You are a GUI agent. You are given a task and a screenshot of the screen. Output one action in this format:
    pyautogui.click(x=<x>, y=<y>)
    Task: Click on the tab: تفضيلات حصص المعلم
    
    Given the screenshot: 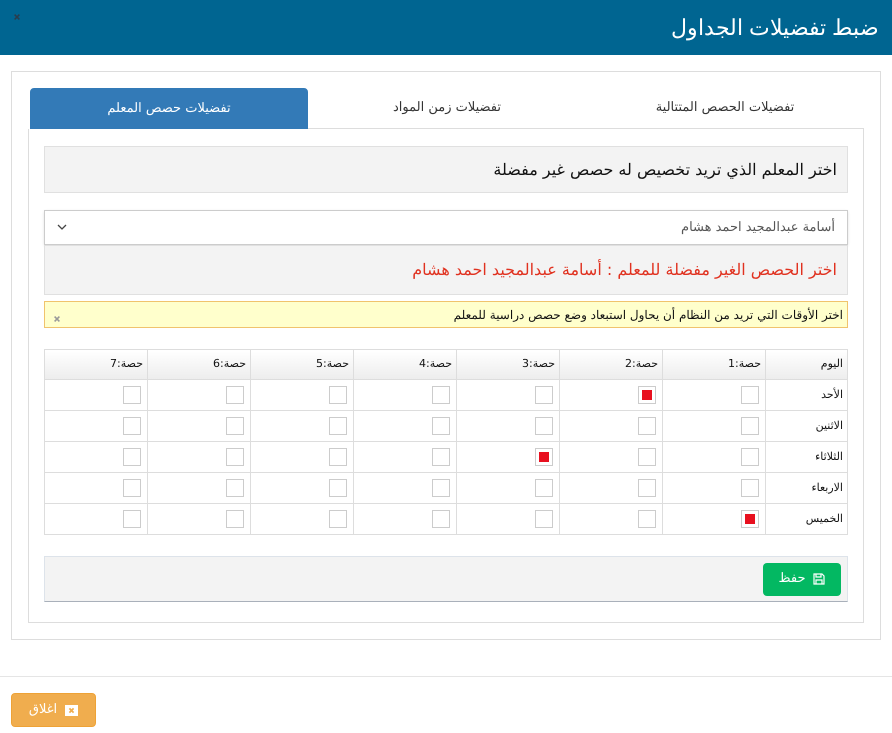 What is the action you would take?
    pyautogui.click(x=169, y=108)
    